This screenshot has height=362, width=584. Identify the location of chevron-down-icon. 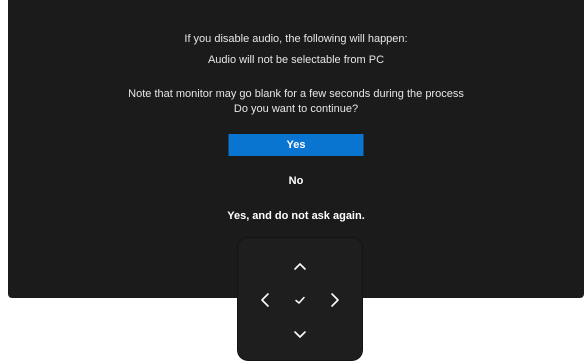
(300, 335).